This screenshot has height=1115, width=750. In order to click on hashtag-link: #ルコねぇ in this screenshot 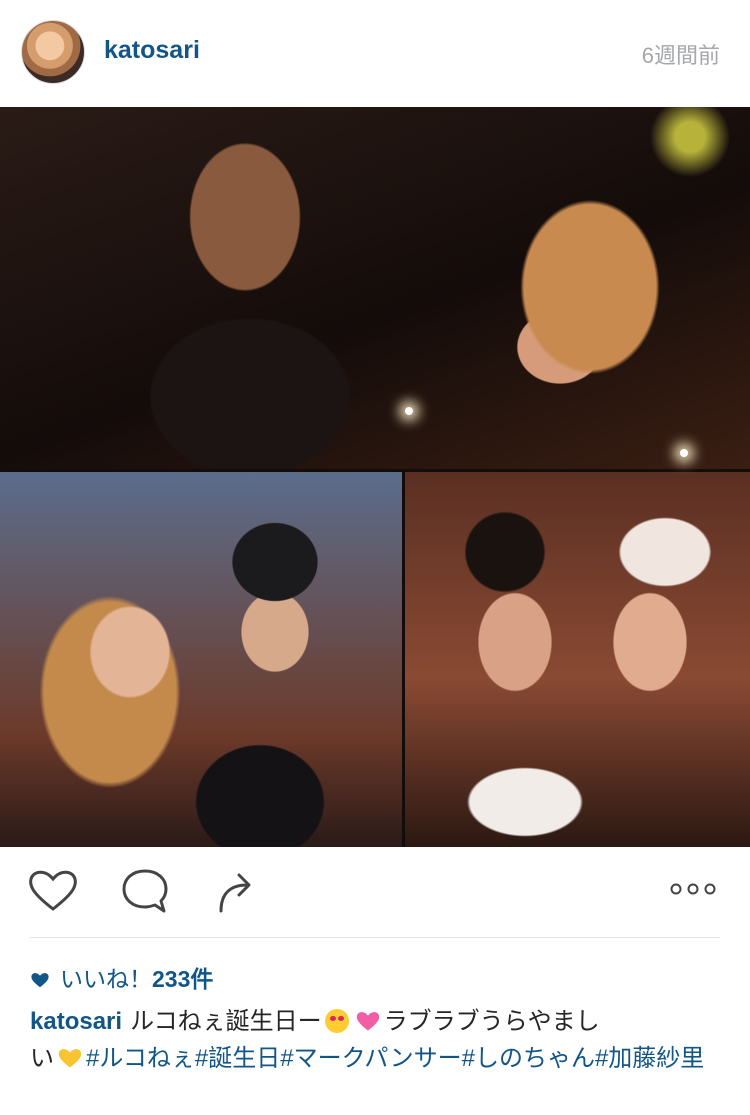, I will do `click(140, 1058)`.